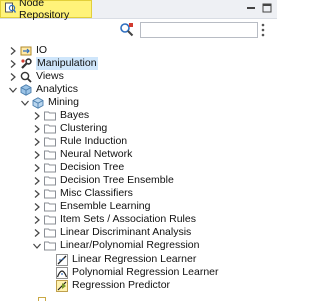 This screenshot has width=320, height=301. What do you see at coordinates (42, 299) in the screenshot?
I see `next-item-edge` at bounding box center [42, 299].